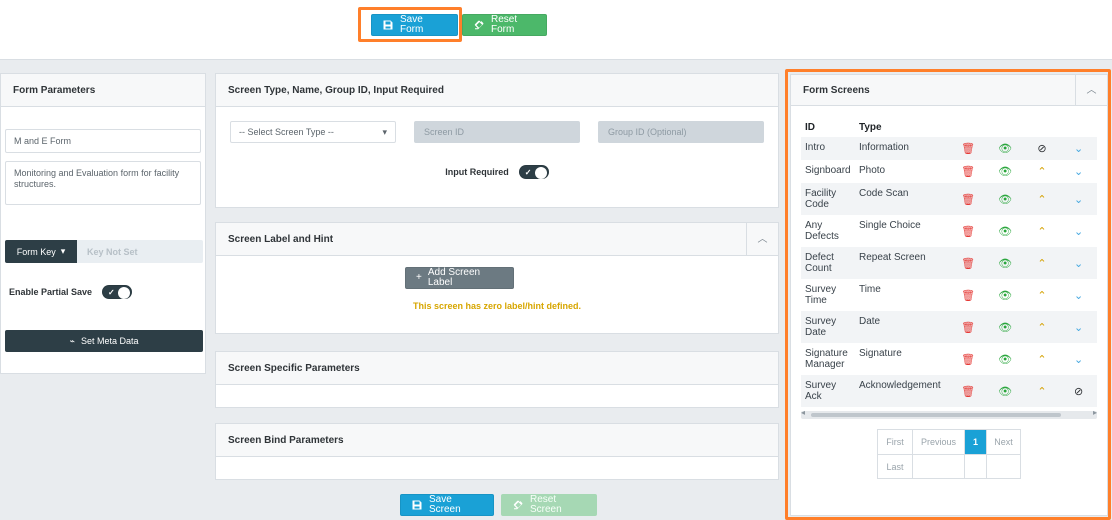 The image size is (1112, 520). What do you see at coordinates (810, 127) in the screenshot?
I see `table-header-id: ID` at bounding box center [810, 127].